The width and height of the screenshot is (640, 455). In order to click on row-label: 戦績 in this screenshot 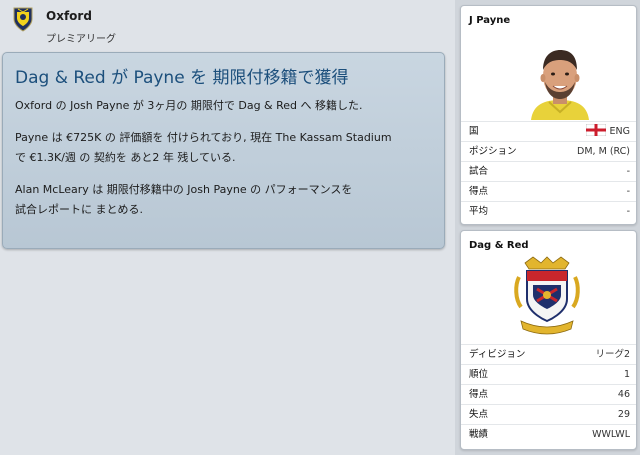, I will do `click(479, 434)`.